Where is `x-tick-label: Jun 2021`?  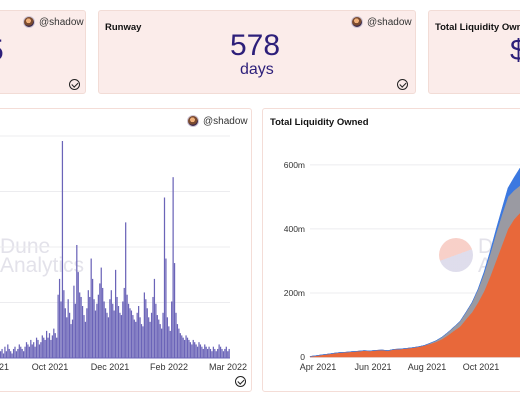
x-tick-label: Jun 2021 is located at coordinates (372, 367).